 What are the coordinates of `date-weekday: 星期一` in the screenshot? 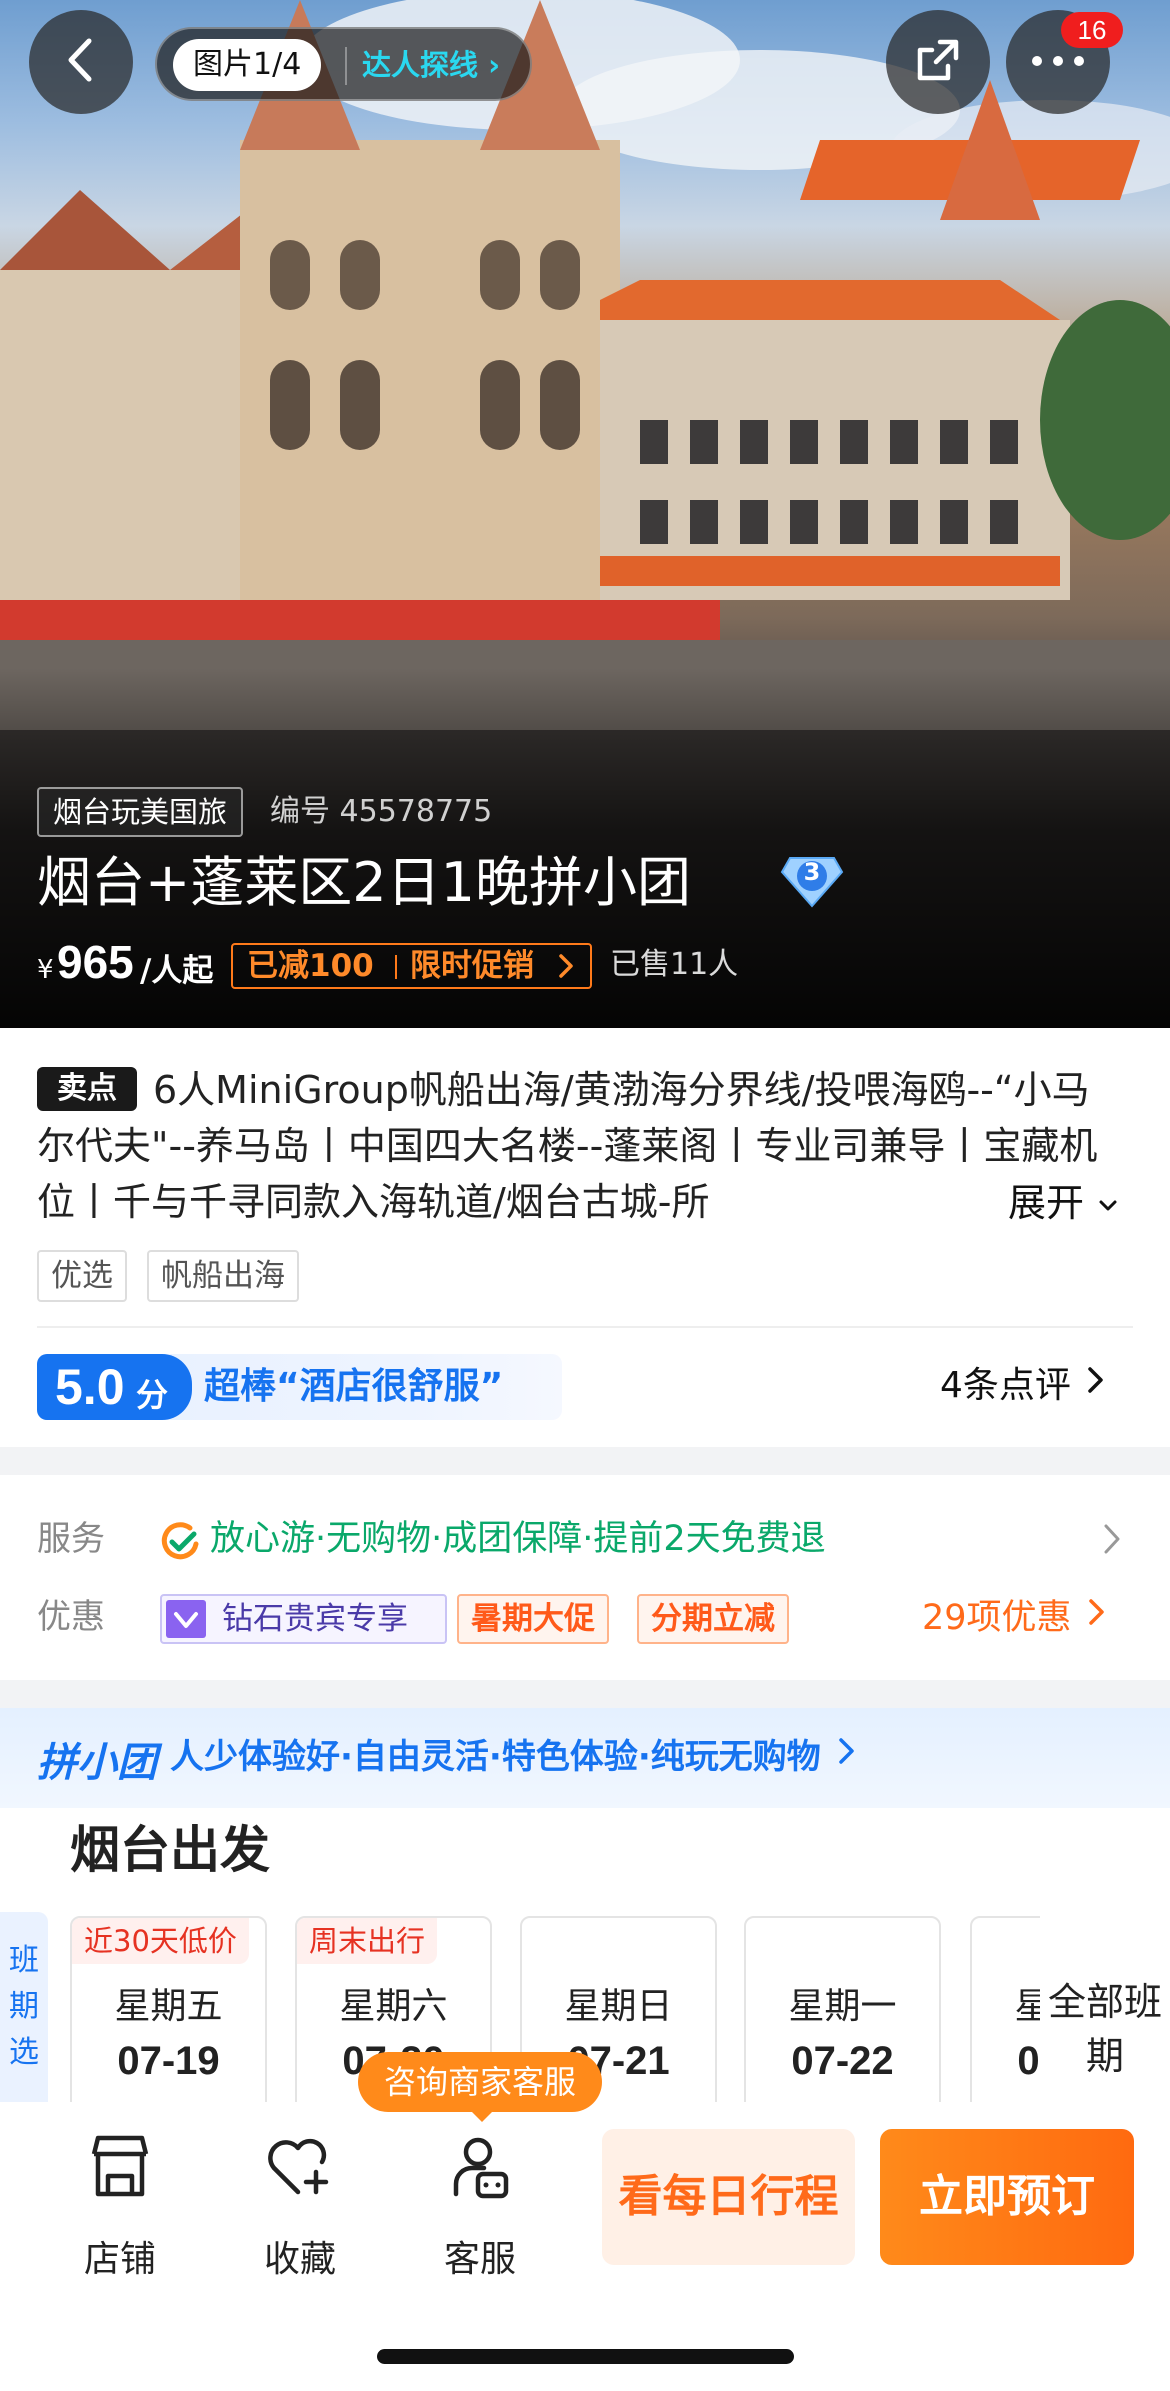 It's located at (842, 2006).